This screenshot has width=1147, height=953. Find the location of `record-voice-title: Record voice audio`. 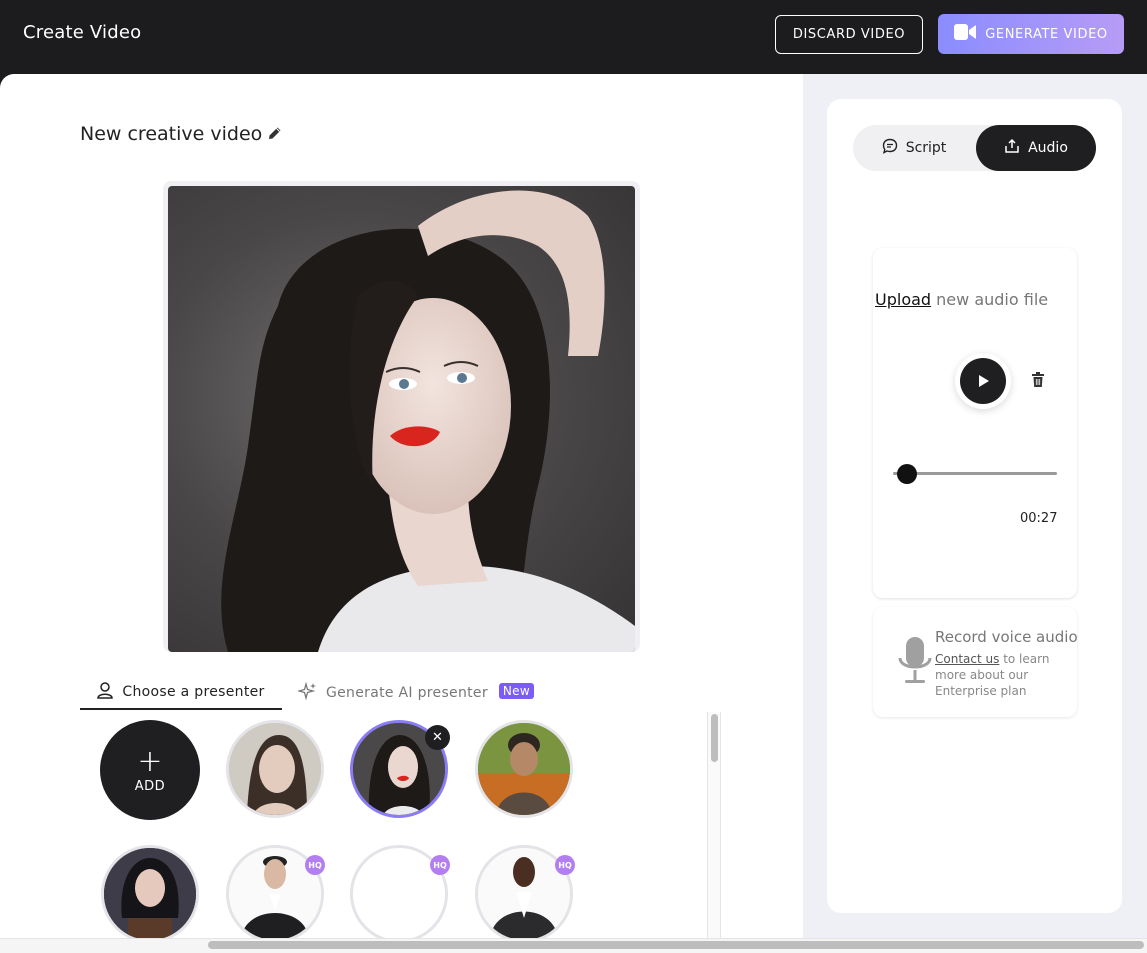

record-voice-title: Record voice audio is located at coordinates (1006, 637).